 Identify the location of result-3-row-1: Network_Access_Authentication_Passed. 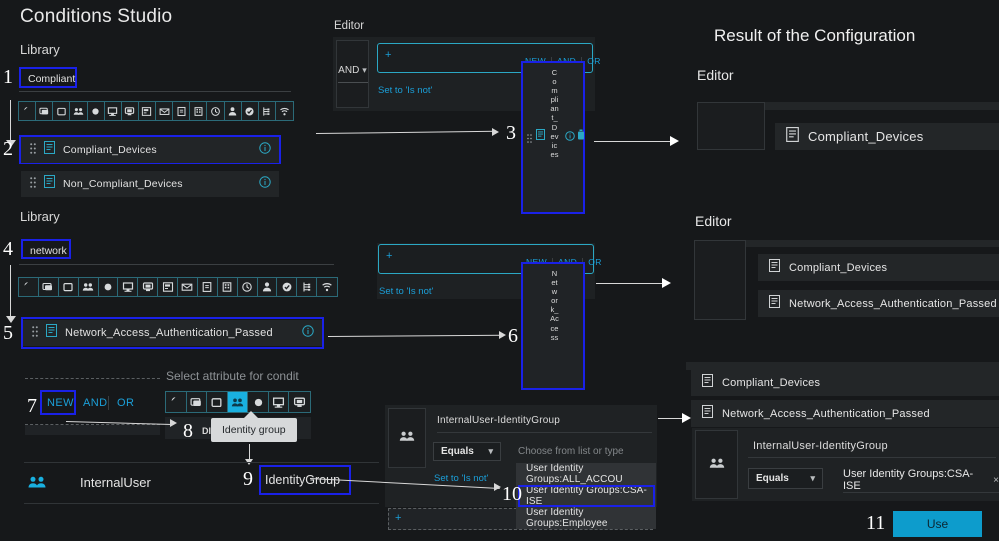
(845, 413).